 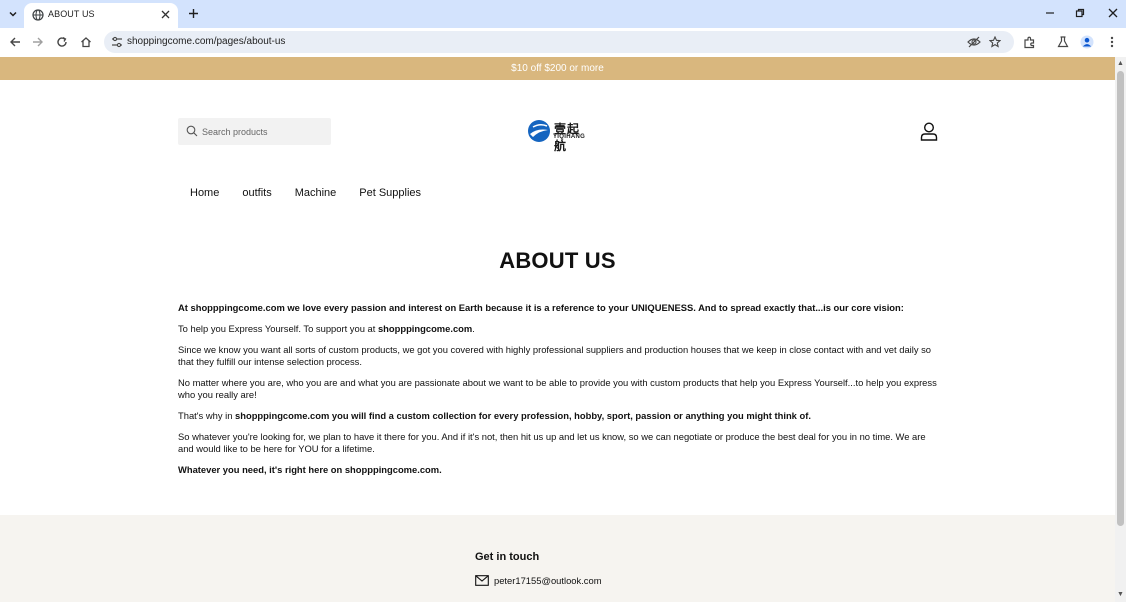 I want to click on nav-item-outfits: outfits, so click(x=256, y=193).